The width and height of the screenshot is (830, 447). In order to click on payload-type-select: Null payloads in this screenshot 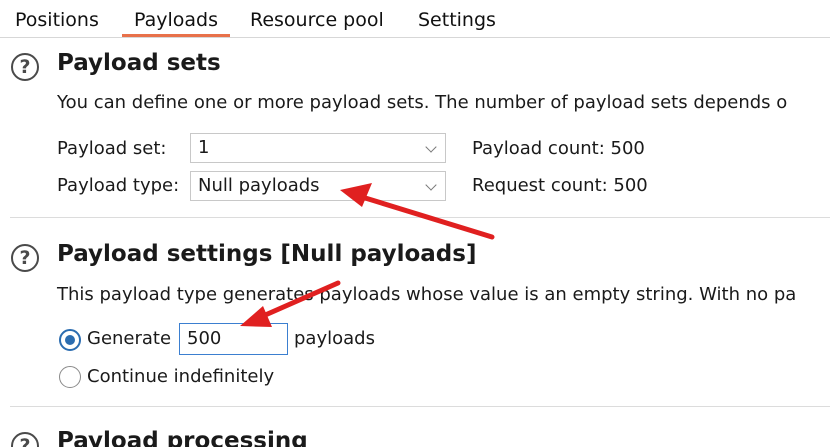, I will do `click(318, 186)`.